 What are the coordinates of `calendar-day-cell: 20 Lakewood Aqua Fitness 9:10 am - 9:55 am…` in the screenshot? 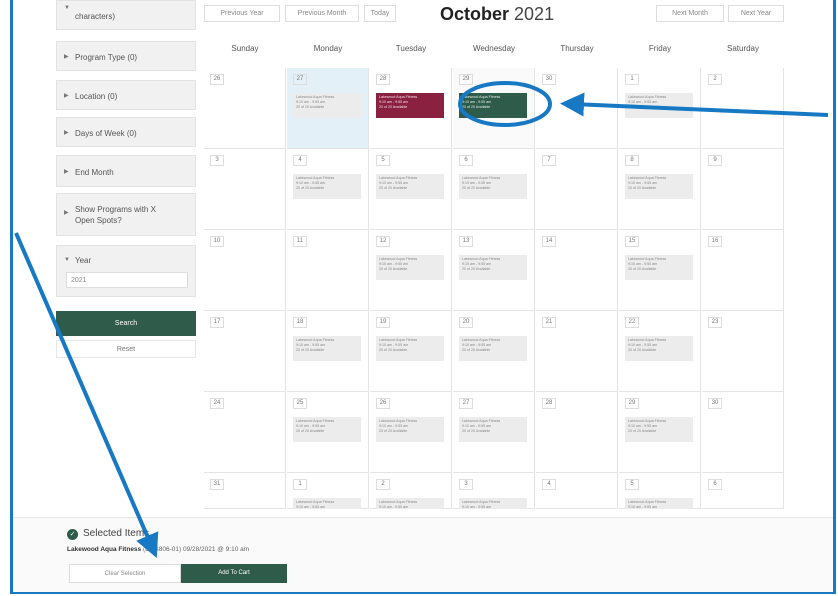 It's located at (494, 351).